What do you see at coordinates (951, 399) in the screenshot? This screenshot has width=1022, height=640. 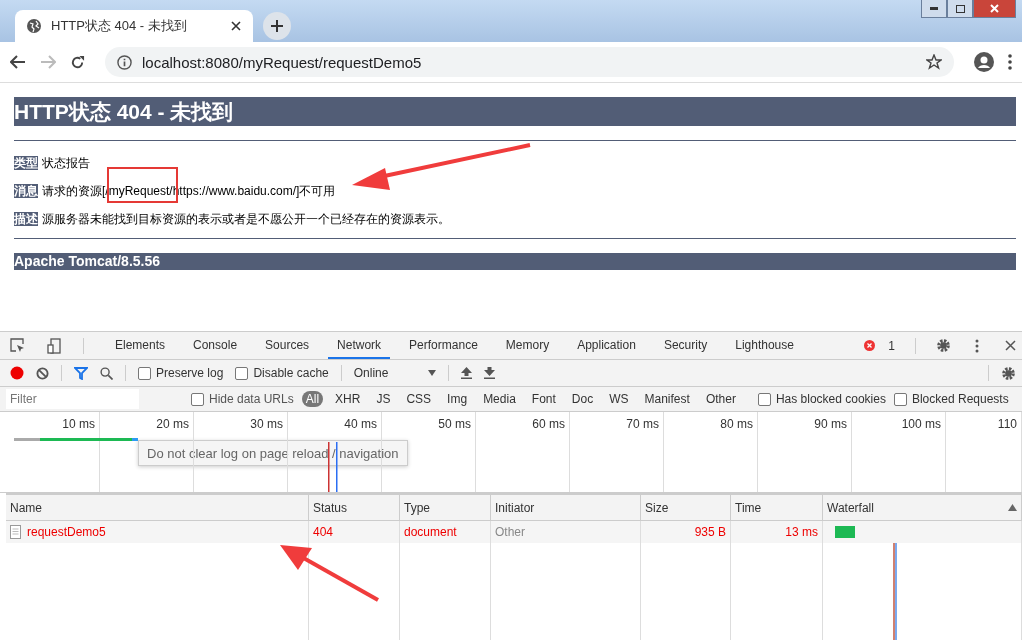 I see `checkbox: Blocked Requests` at bounding box center [951, 399].